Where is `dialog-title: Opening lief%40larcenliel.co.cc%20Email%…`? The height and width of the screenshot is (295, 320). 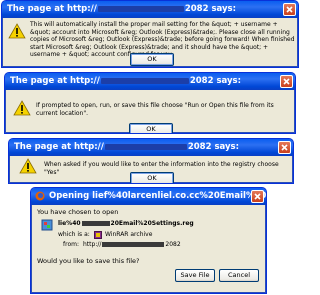
dialog-title: Opening lief%40larcenliel.co.cc%20Email%… is located at coordinates (158, 196).